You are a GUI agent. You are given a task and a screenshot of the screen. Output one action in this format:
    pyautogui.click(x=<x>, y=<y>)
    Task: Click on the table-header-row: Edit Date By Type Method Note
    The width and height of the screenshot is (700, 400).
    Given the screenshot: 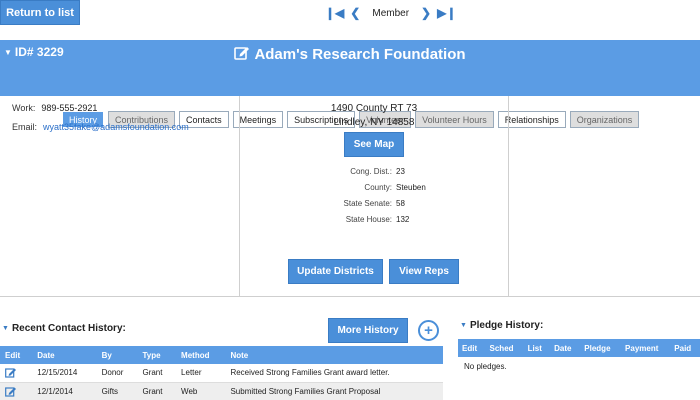 What is the action you would take?
    pyautogui.click(x=221, y=355)
    